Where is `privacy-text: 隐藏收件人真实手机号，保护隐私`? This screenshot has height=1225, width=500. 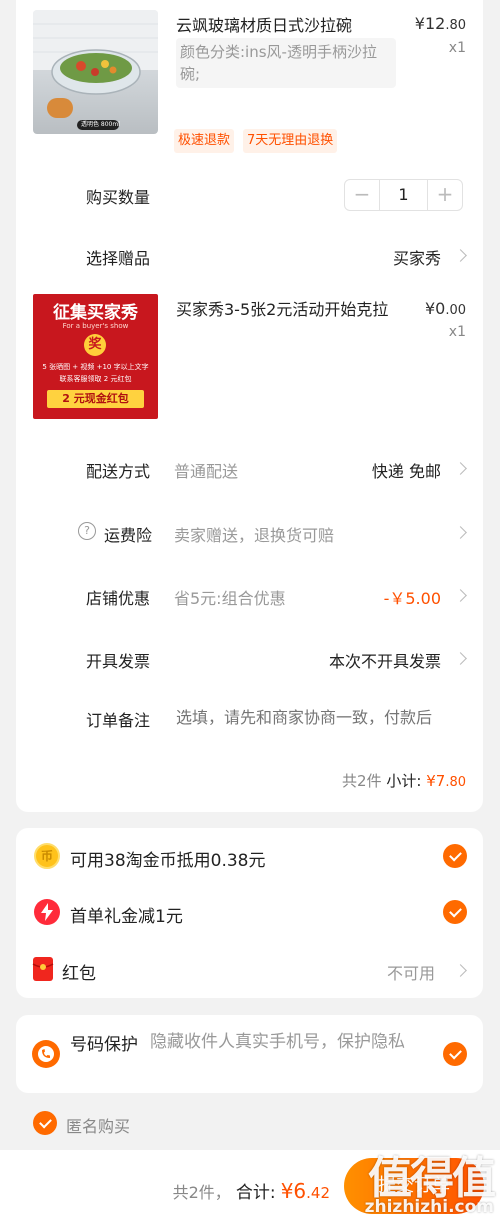 privacy-text: 隐藏收件人真实手机号，保护隐私 is located at coordinates (277, 1042).